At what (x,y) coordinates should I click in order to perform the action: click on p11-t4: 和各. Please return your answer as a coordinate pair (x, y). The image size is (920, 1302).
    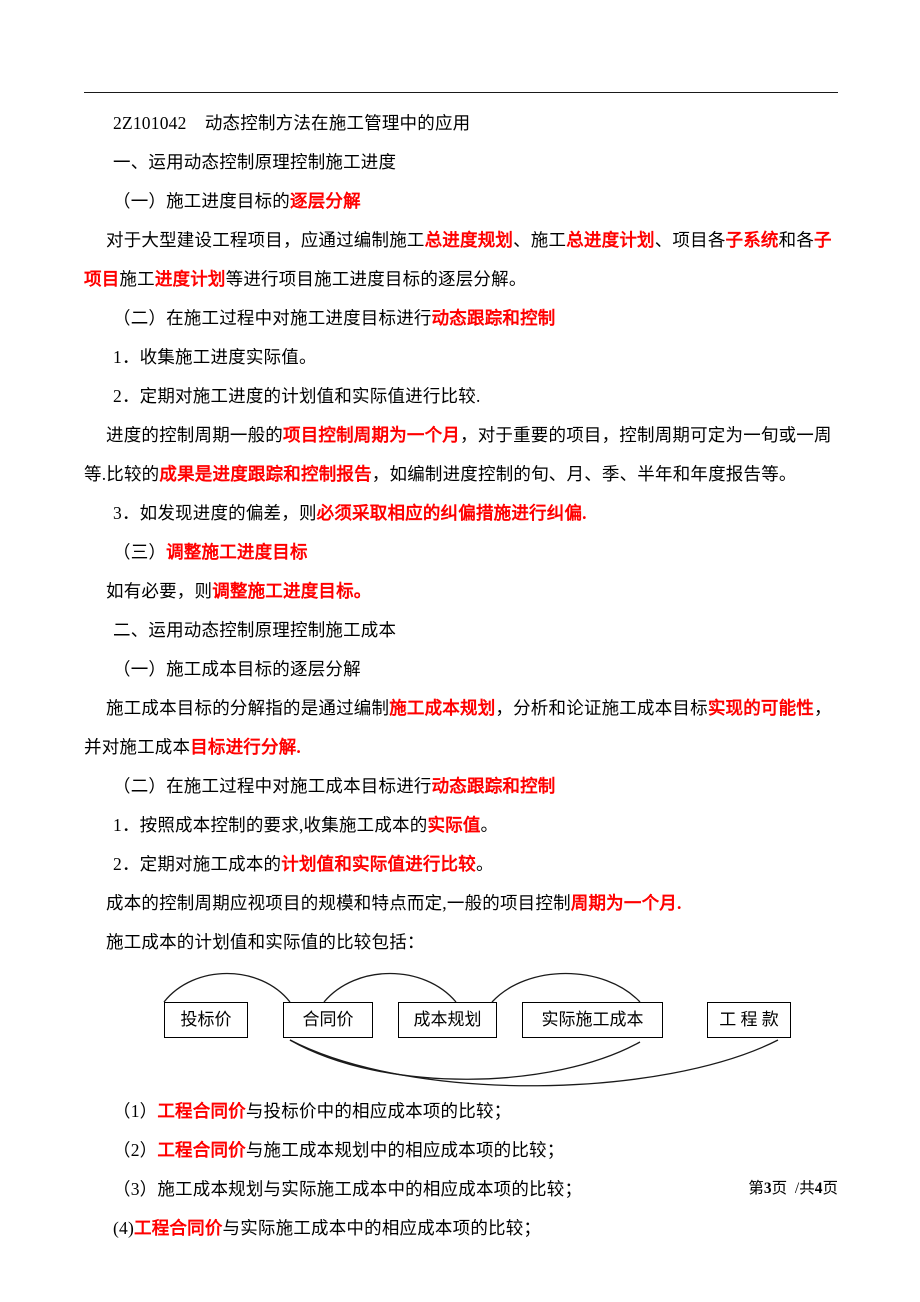
    Looking at the image, I should click on (796, 240).